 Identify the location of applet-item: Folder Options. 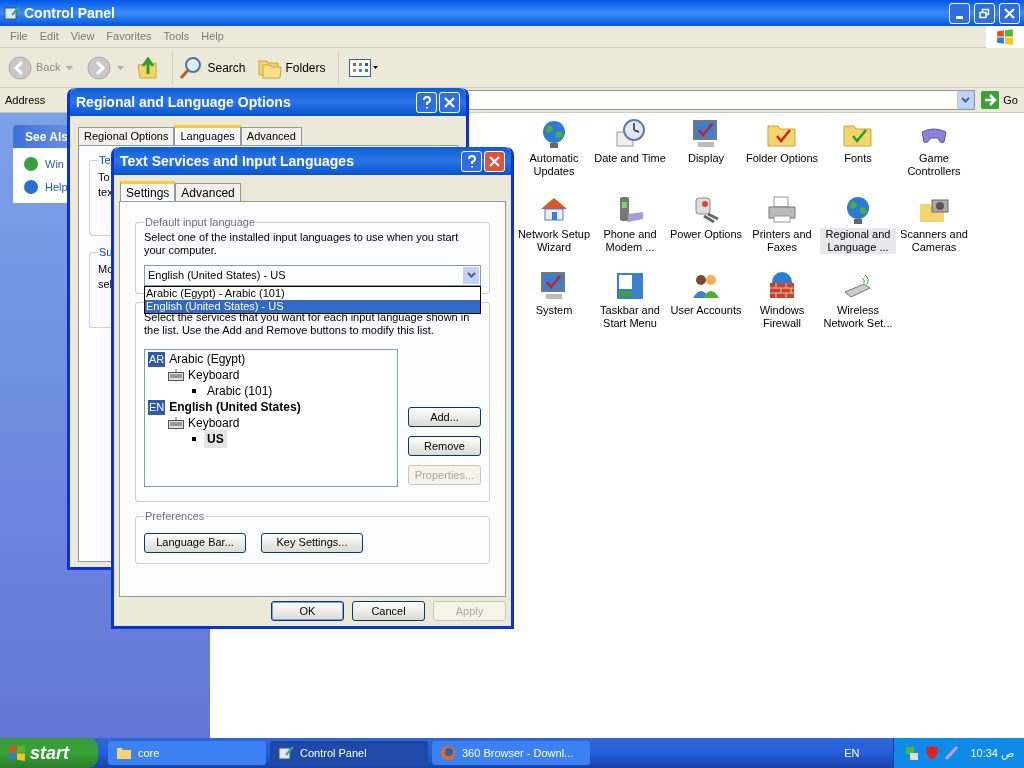
(782, 154).